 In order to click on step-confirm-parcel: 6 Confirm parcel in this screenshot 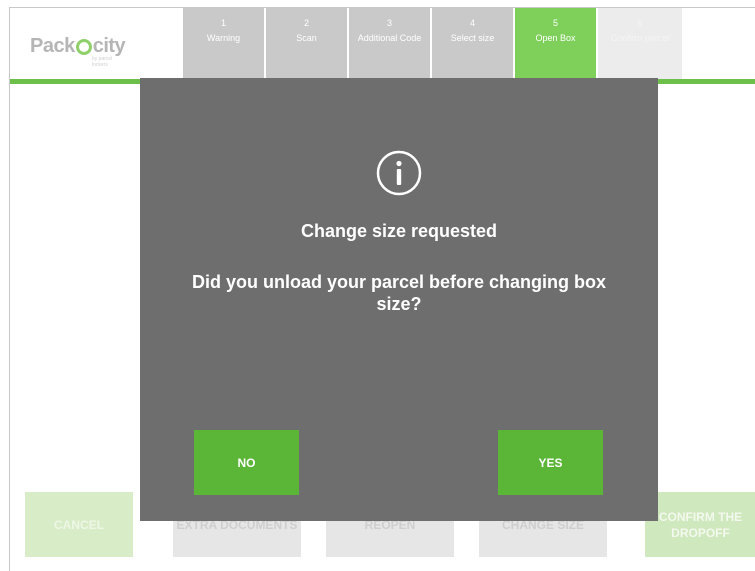, I will do `click(640, 43)`.